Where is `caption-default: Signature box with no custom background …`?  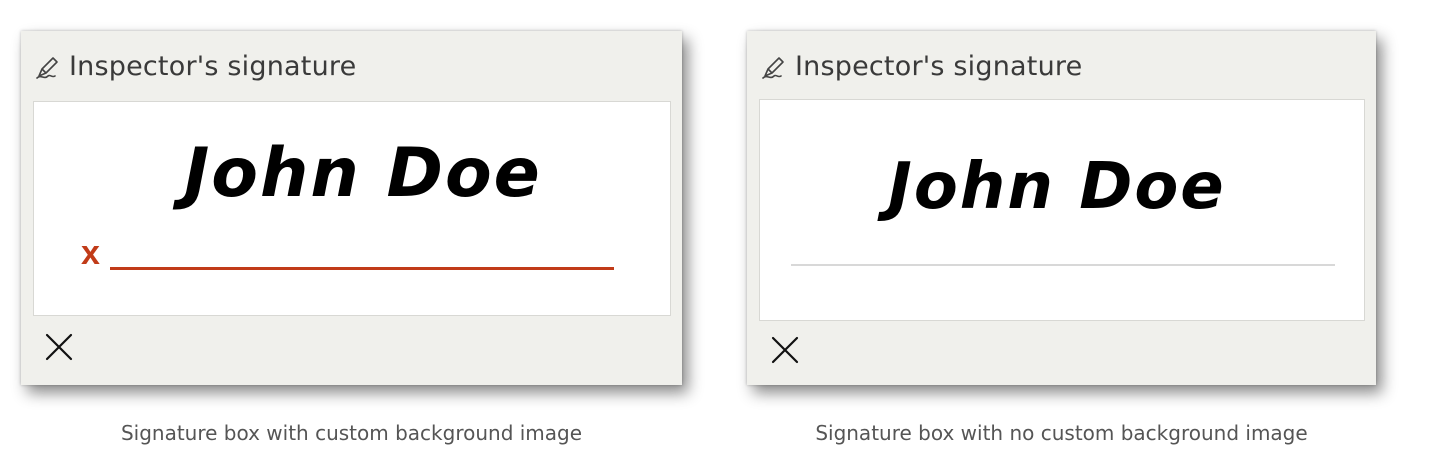
caption-default: Signature box with no custom background … is located at coordinates (1061, 433).